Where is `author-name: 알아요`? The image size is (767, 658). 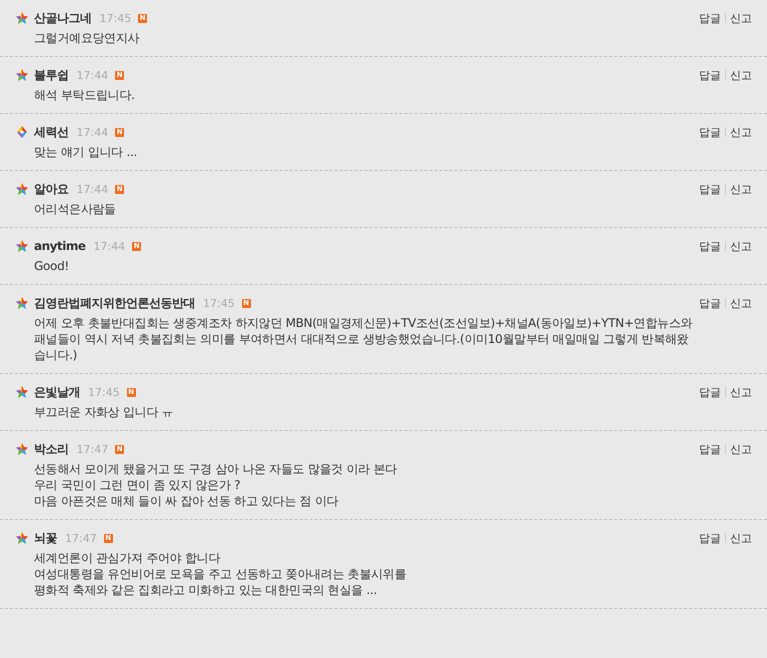 author-name: 알아요 is located at coordinates (51, 189).